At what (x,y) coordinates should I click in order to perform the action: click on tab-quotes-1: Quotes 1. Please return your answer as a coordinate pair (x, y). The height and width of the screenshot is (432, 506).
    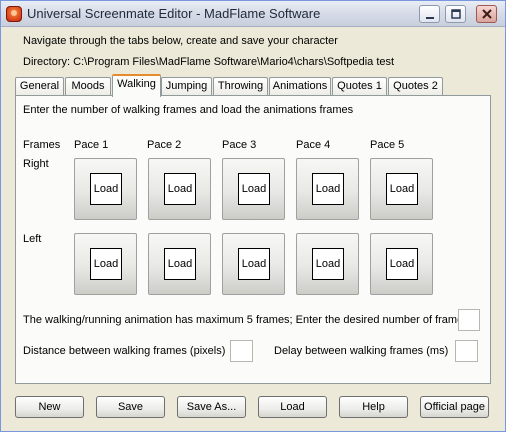
    Looking at the image, I should click on (359, 86).